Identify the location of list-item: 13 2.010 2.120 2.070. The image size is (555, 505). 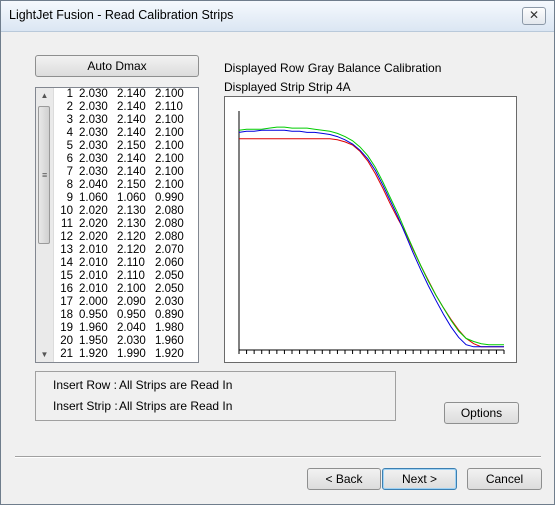
(125, 250).